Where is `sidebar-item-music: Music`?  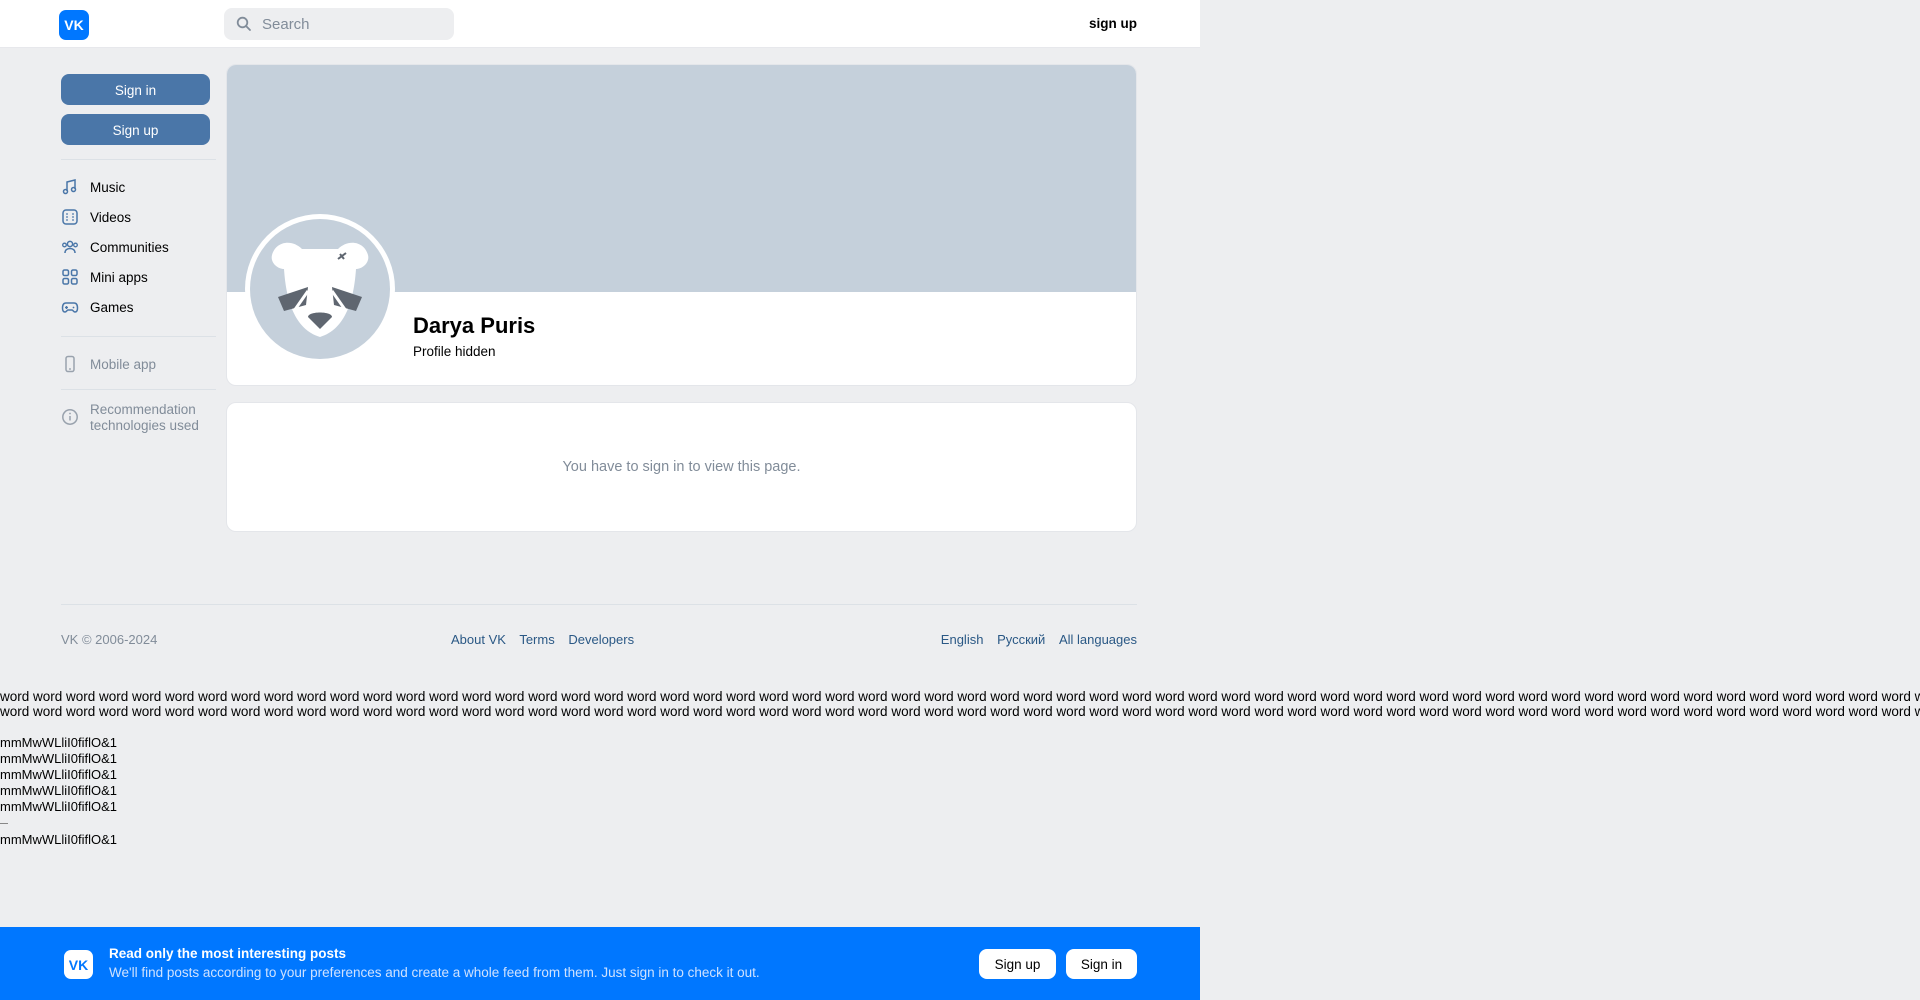
sidebar-item-music: Music is located at coordinates (139, 187).